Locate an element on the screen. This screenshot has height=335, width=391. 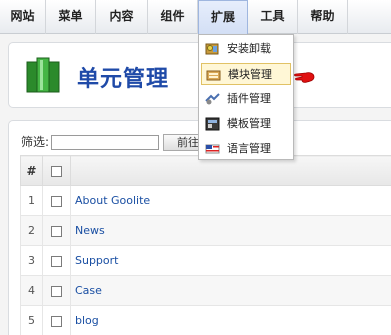
dropdown-item-languages: 语言管理 is located at coordinates (246, 149).